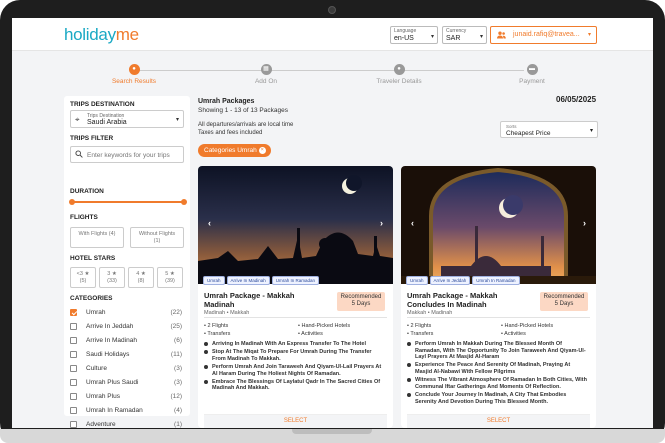 Image resolution: width=665 pixels, height=443 pixels. Describe the element at coordinates (102, 104) in the screenshot. I see `section-title-destination: TRIPS DESTINATION` at that location.